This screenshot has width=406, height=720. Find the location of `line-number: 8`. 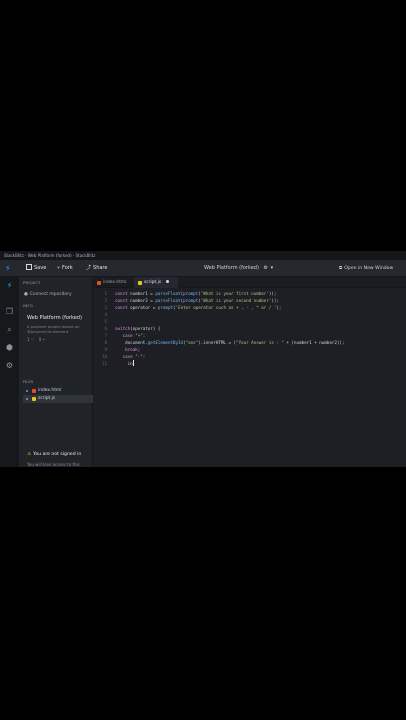

line-number: 8 is located at coordinates (105, 342).